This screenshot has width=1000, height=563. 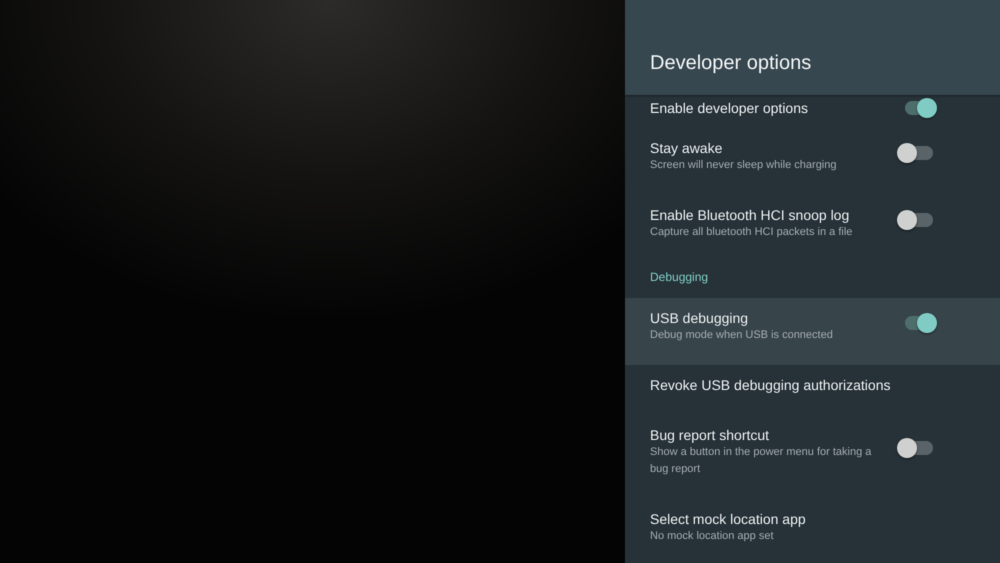 I want to click on setting-title: Stay awake, so click(x=687, y=148).